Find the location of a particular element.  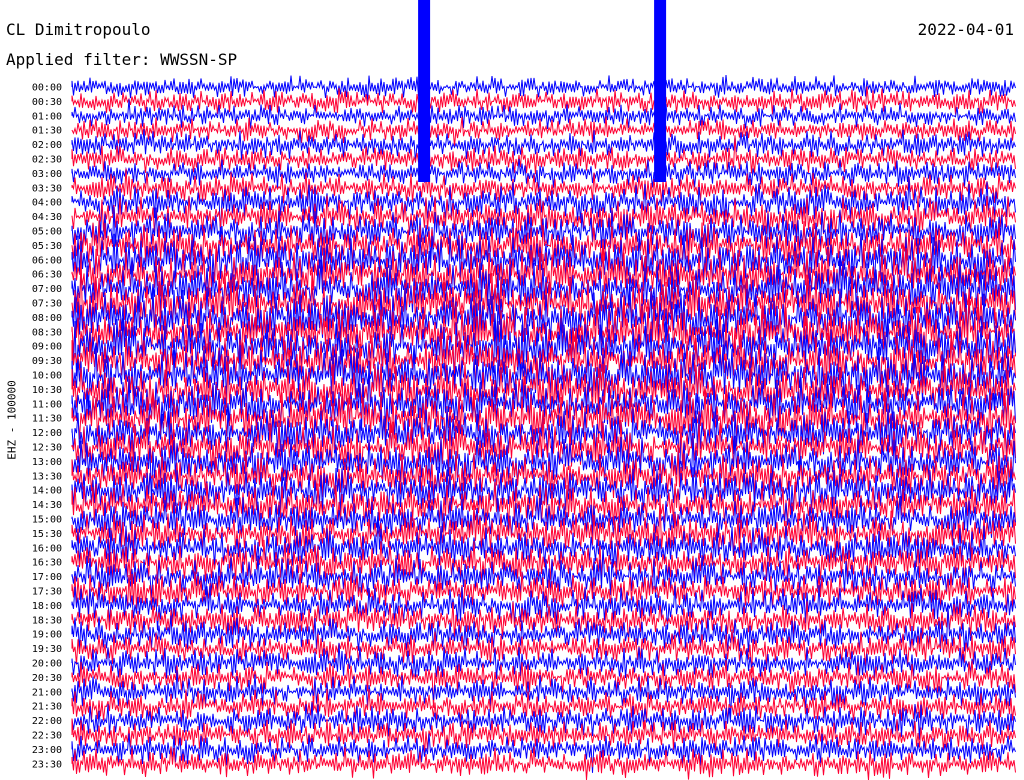

time-tick-label: 02:00 is located at coordinates (47, 145).